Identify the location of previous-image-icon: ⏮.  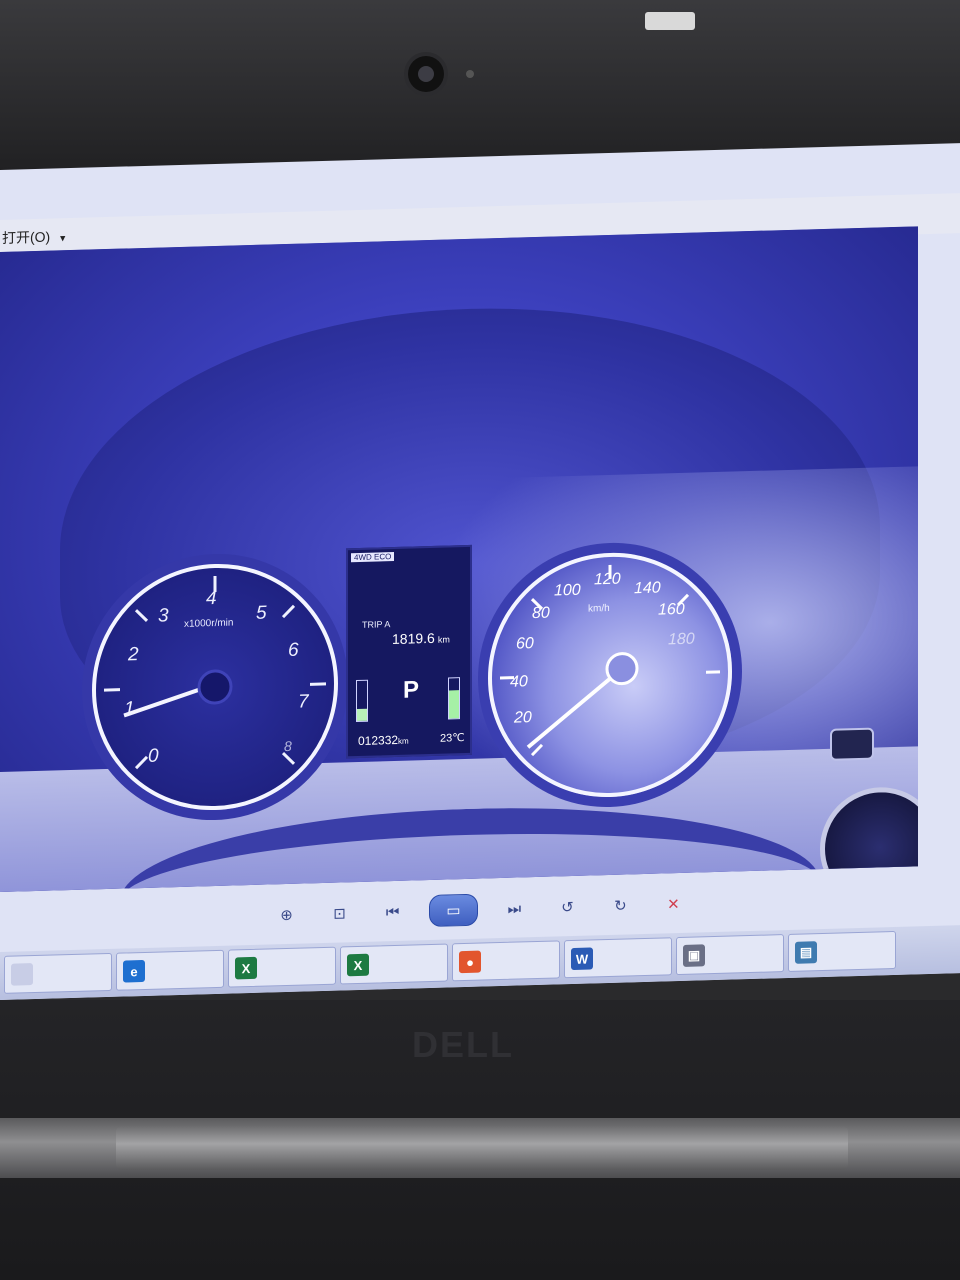
(392, 912).